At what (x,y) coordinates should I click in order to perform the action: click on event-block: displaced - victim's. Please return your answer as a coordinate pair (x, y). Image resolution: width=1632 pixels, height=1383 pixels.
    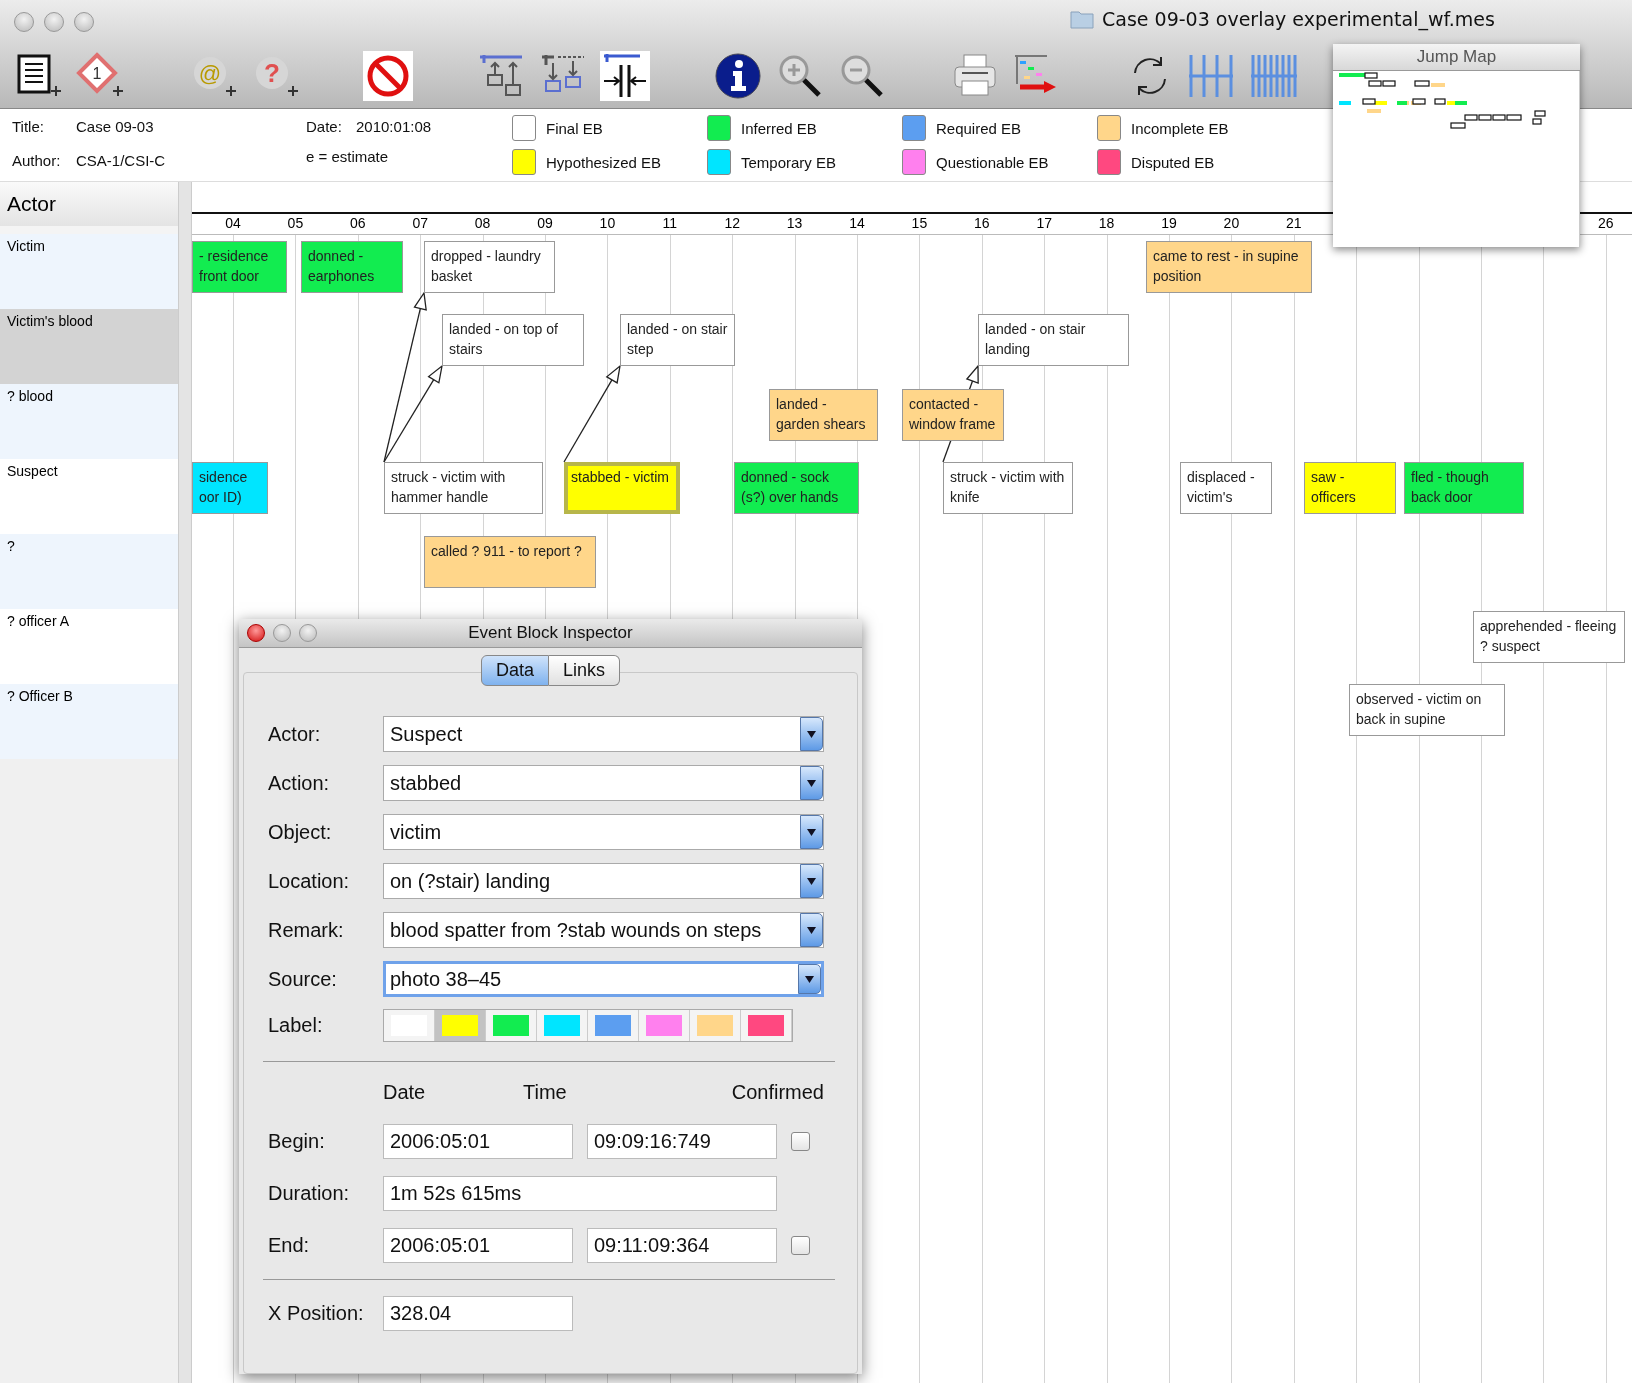
    Looking at the image, I should click on (1226, 488).